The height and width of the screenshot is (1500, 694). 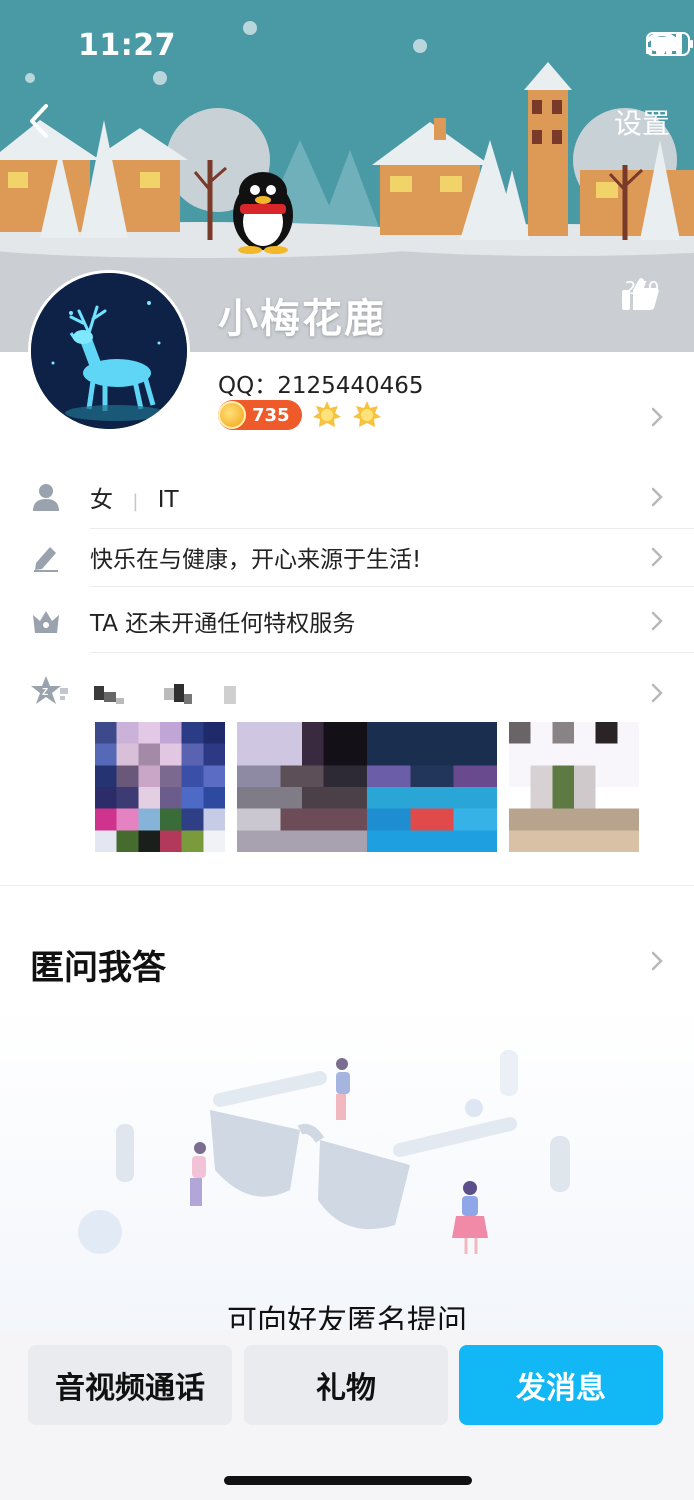 What do you see at coordinates (271, 415) in the screenshot?
I see `level-value: 735` at bounding box center [271, 415].